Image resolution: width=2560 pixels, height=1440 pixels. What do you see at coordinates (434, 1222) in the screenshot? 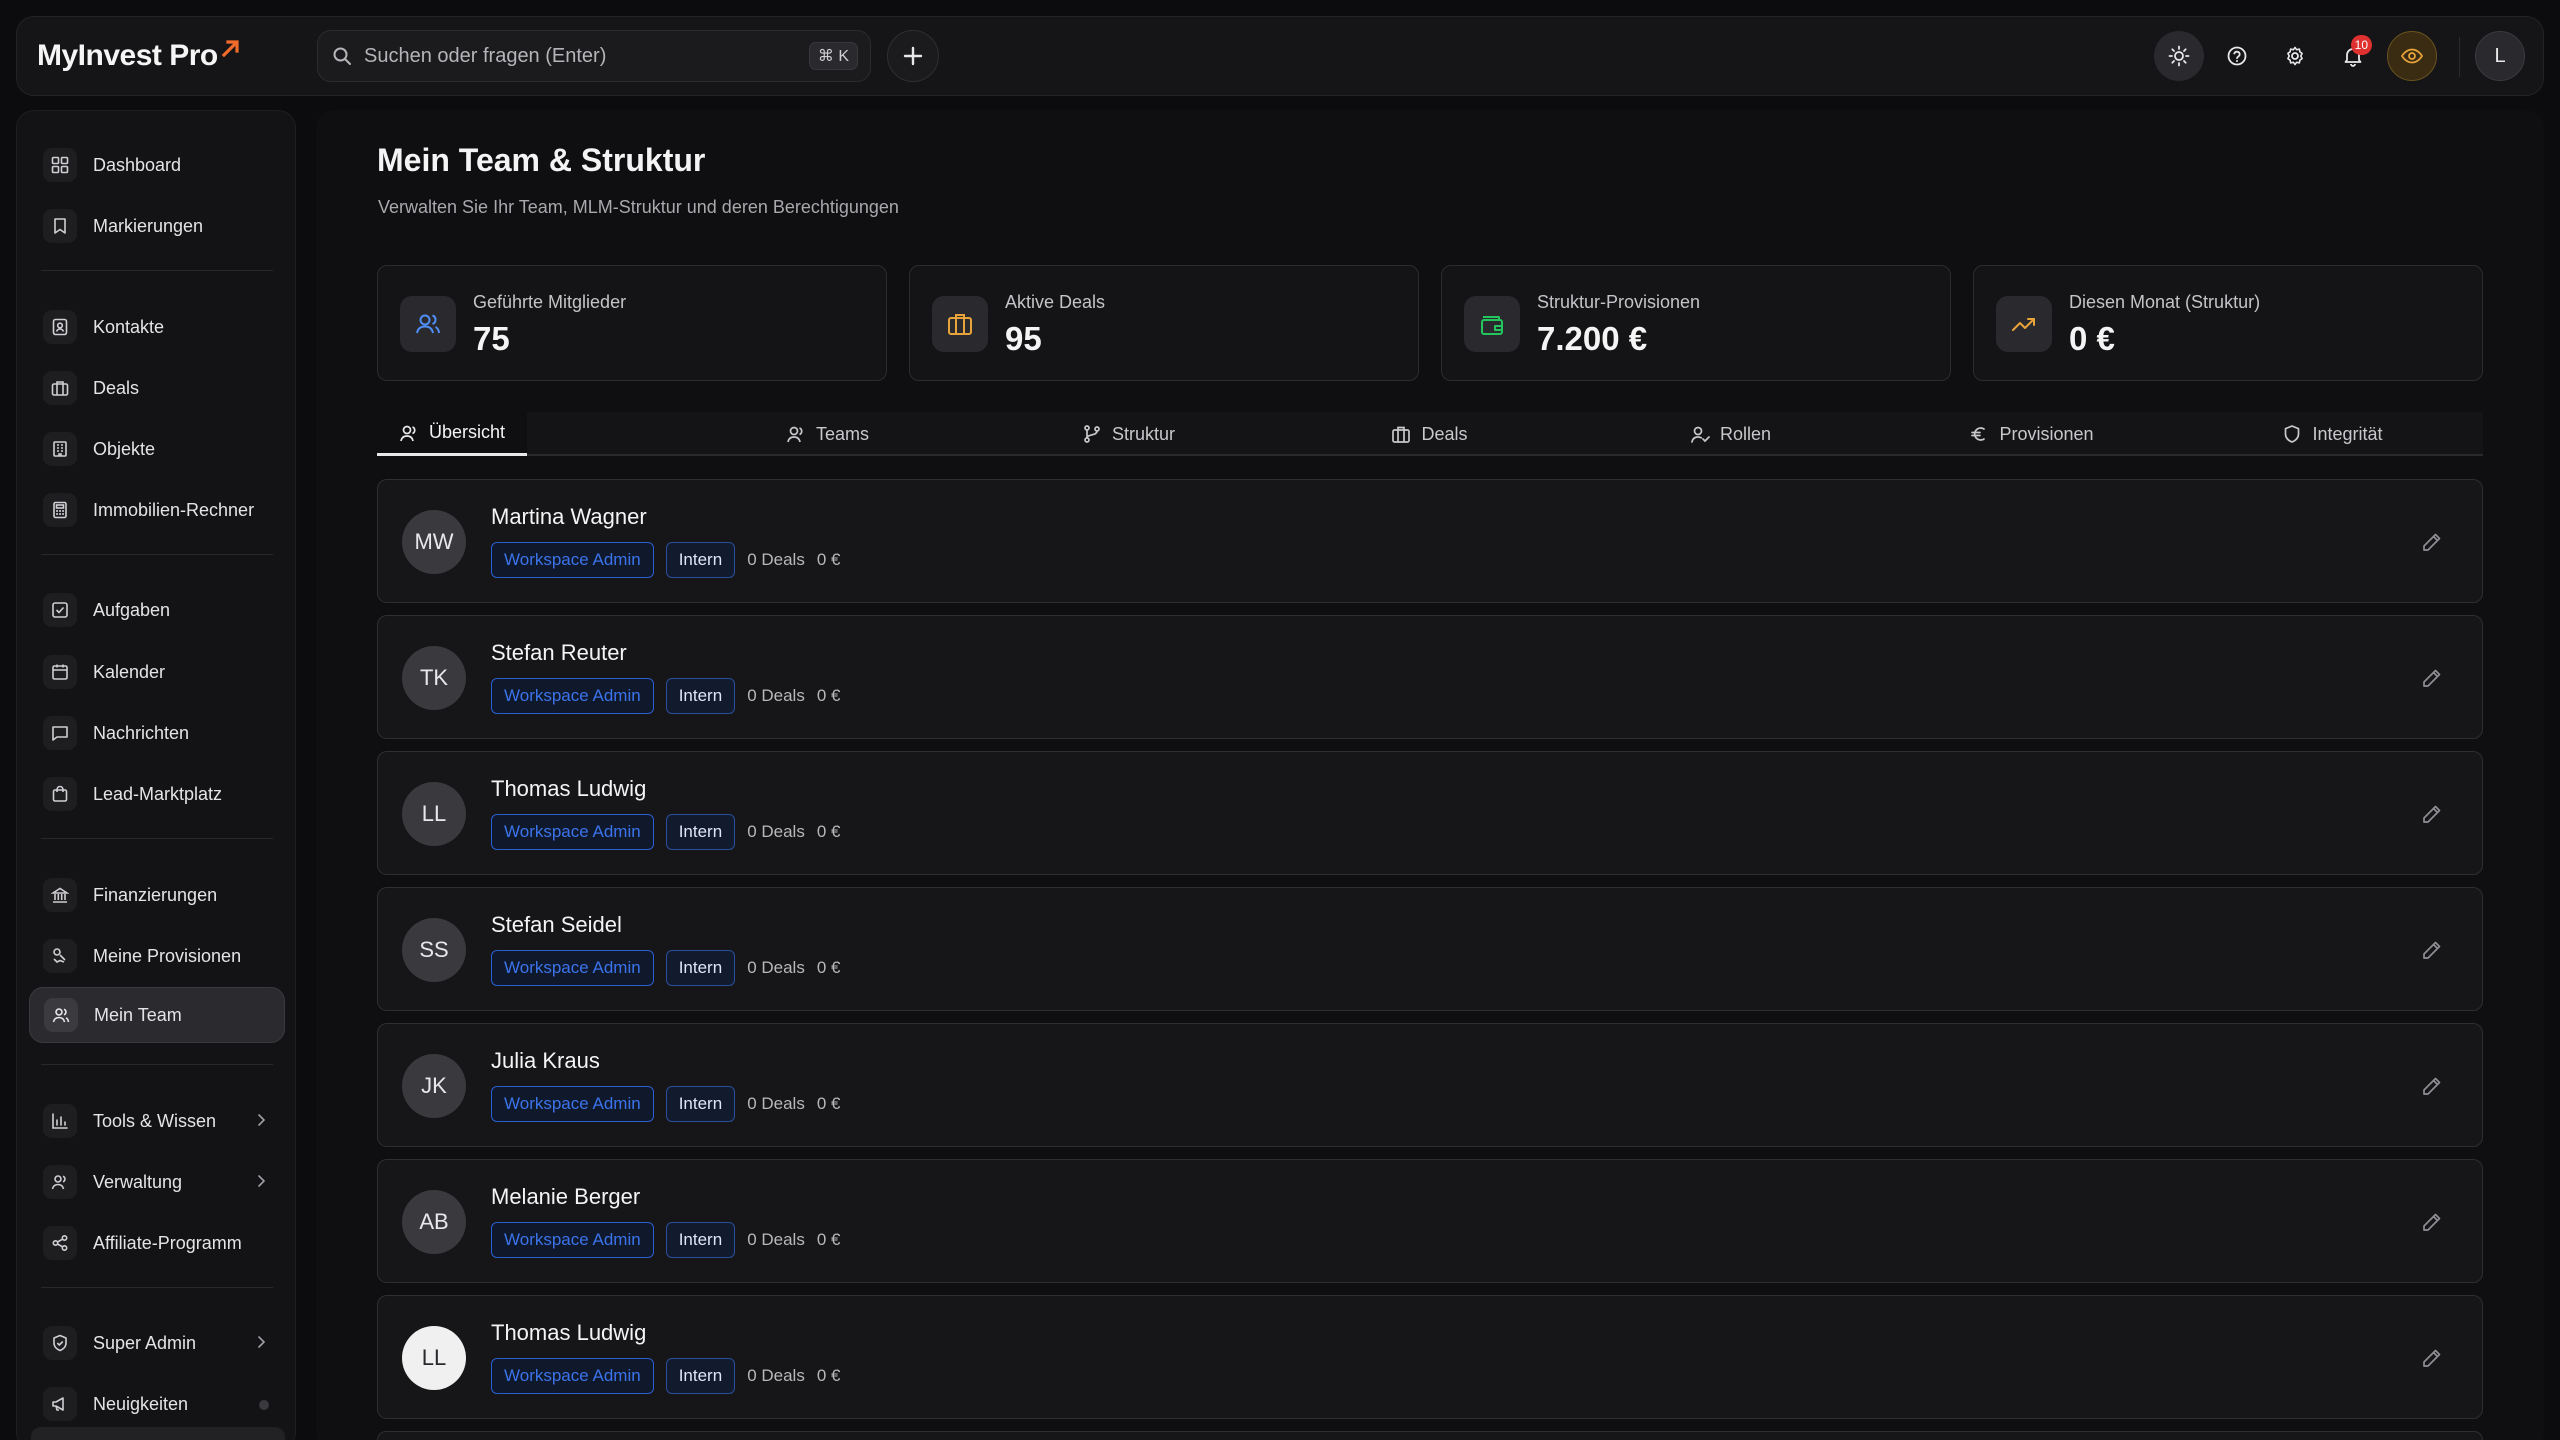
I see `avatar: AB` at bounding box center [434, 1222].